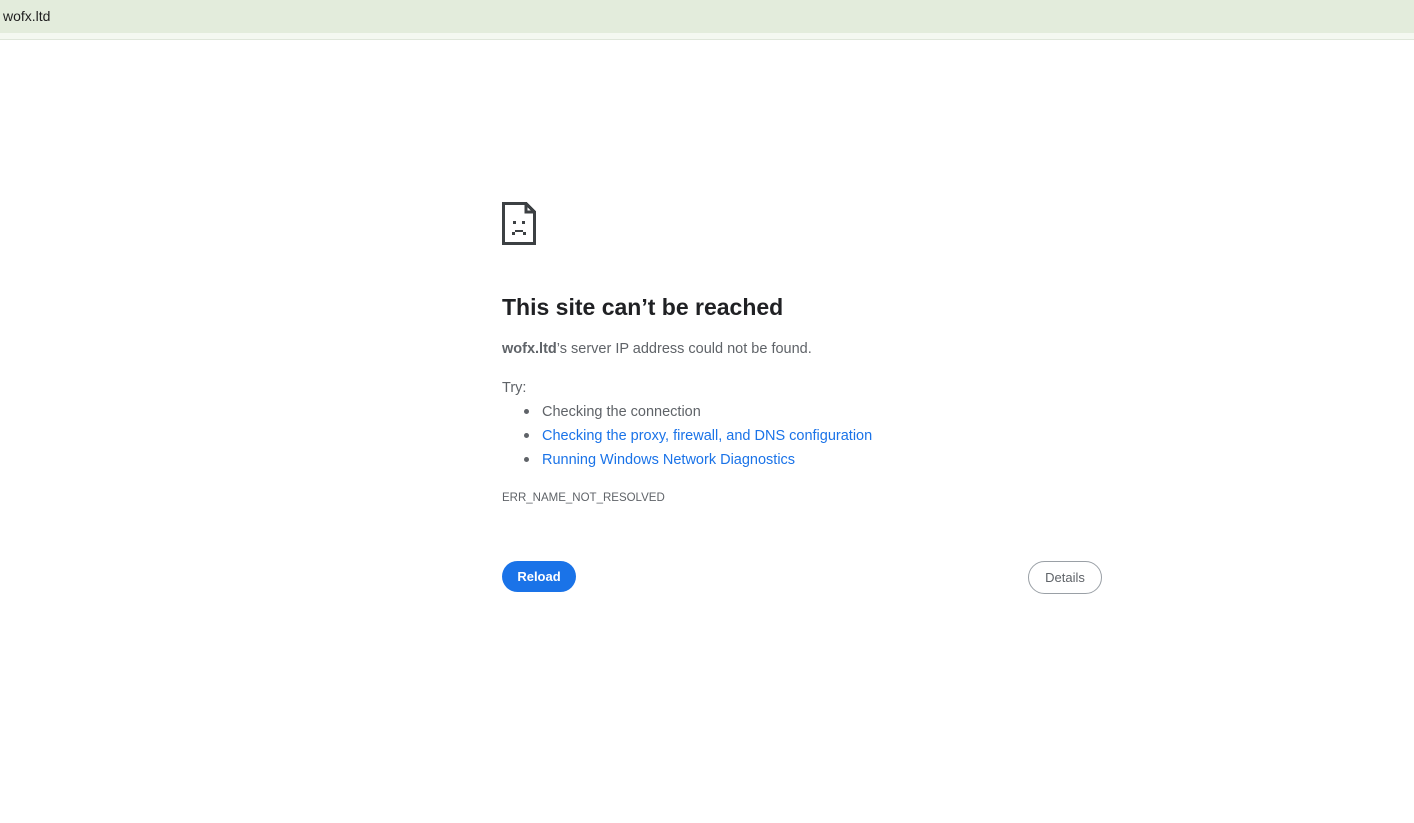  What do you see at coordinates (643, 307) in the screenshot?
I see `page-title: This site can’t be reached` at bounding box center [643, 307].